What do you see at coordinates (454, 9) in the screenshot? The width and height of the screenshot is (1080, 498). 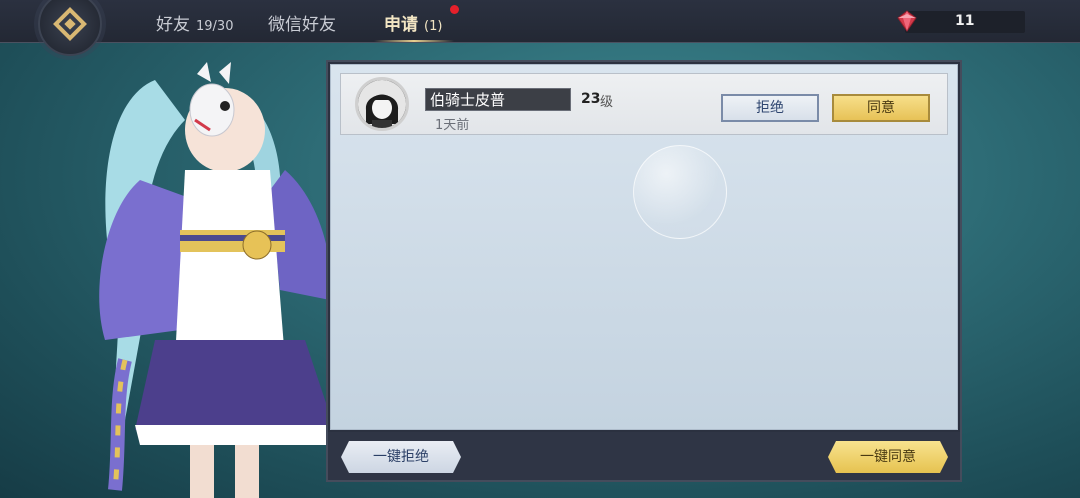 I see `notification-dot` at bounding box center [454, 9].